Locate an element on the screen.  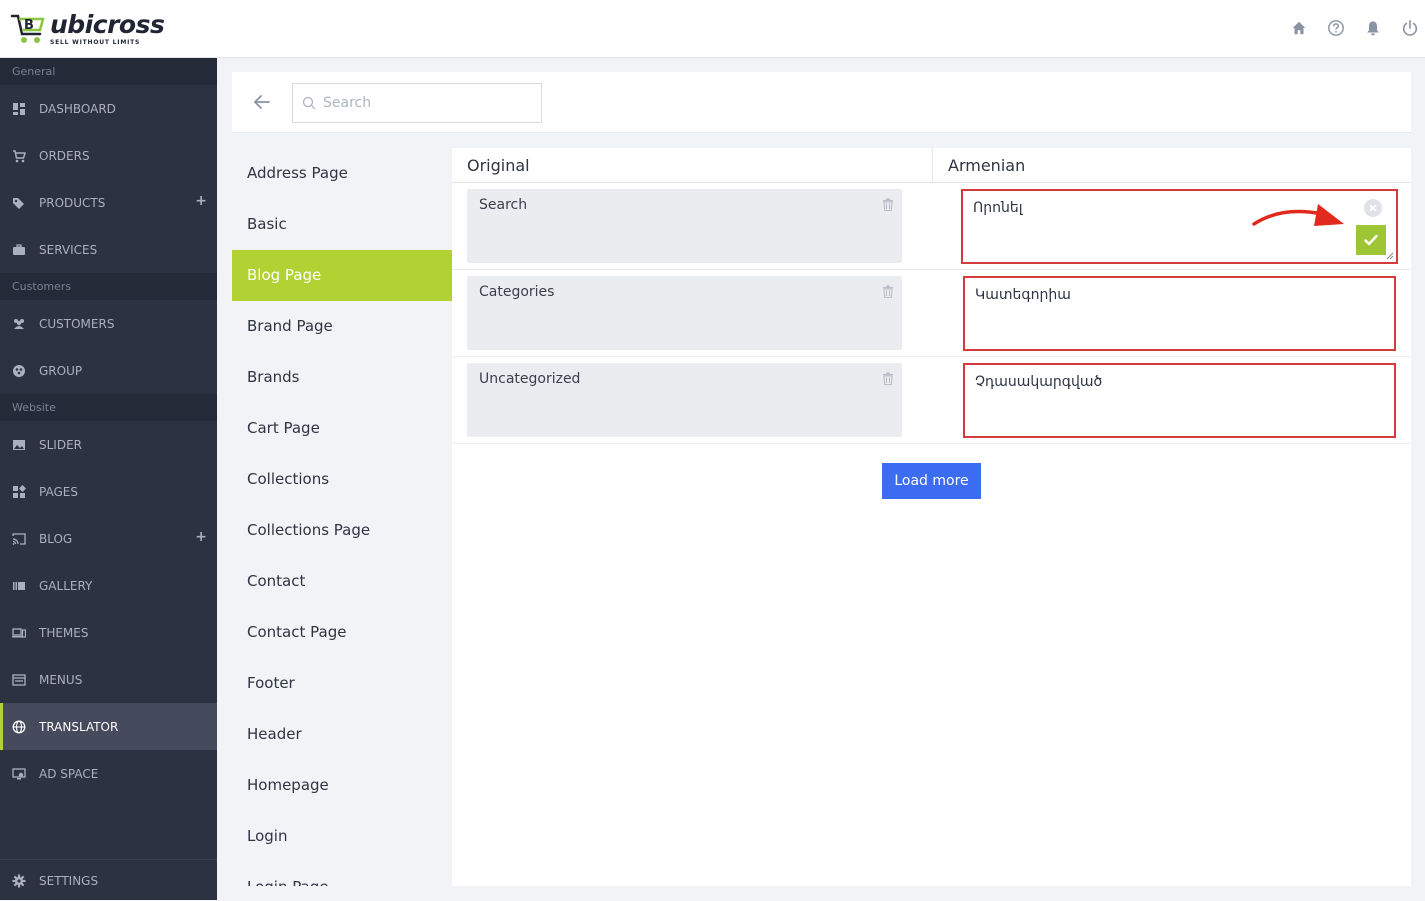
group-item-homepage: Homepage is located at coordinates (342, 785).